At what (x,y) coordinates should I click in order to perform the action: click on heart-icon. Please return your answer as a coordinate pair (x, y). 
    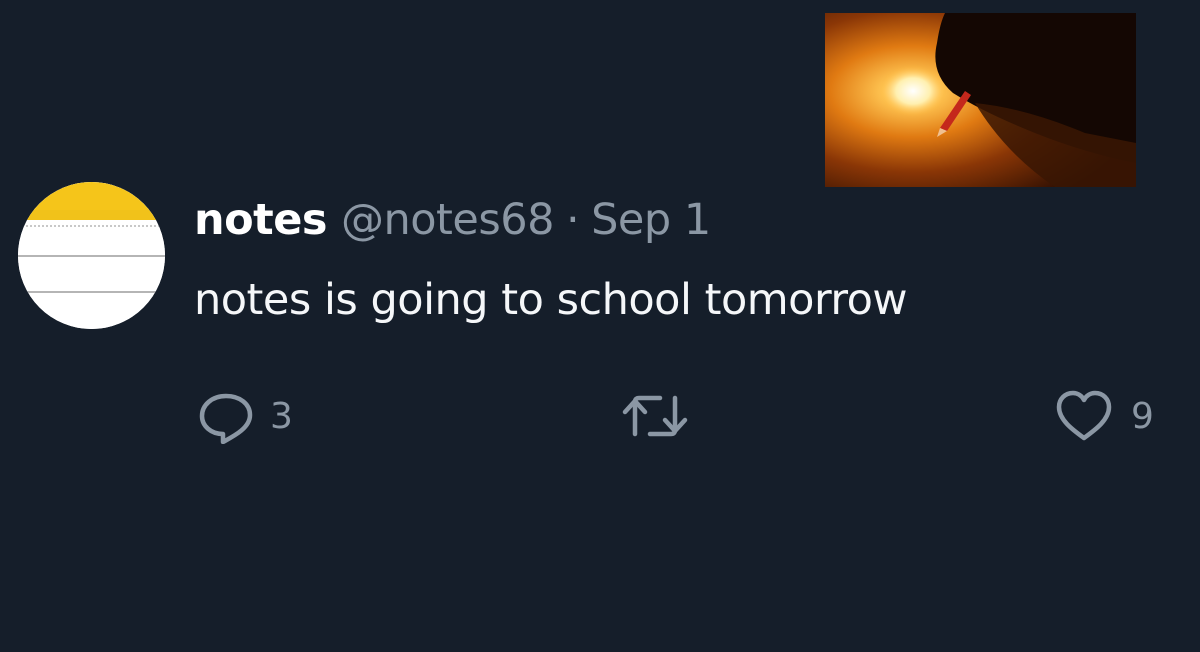
    Looking at the image, I should click on (1084, 416).